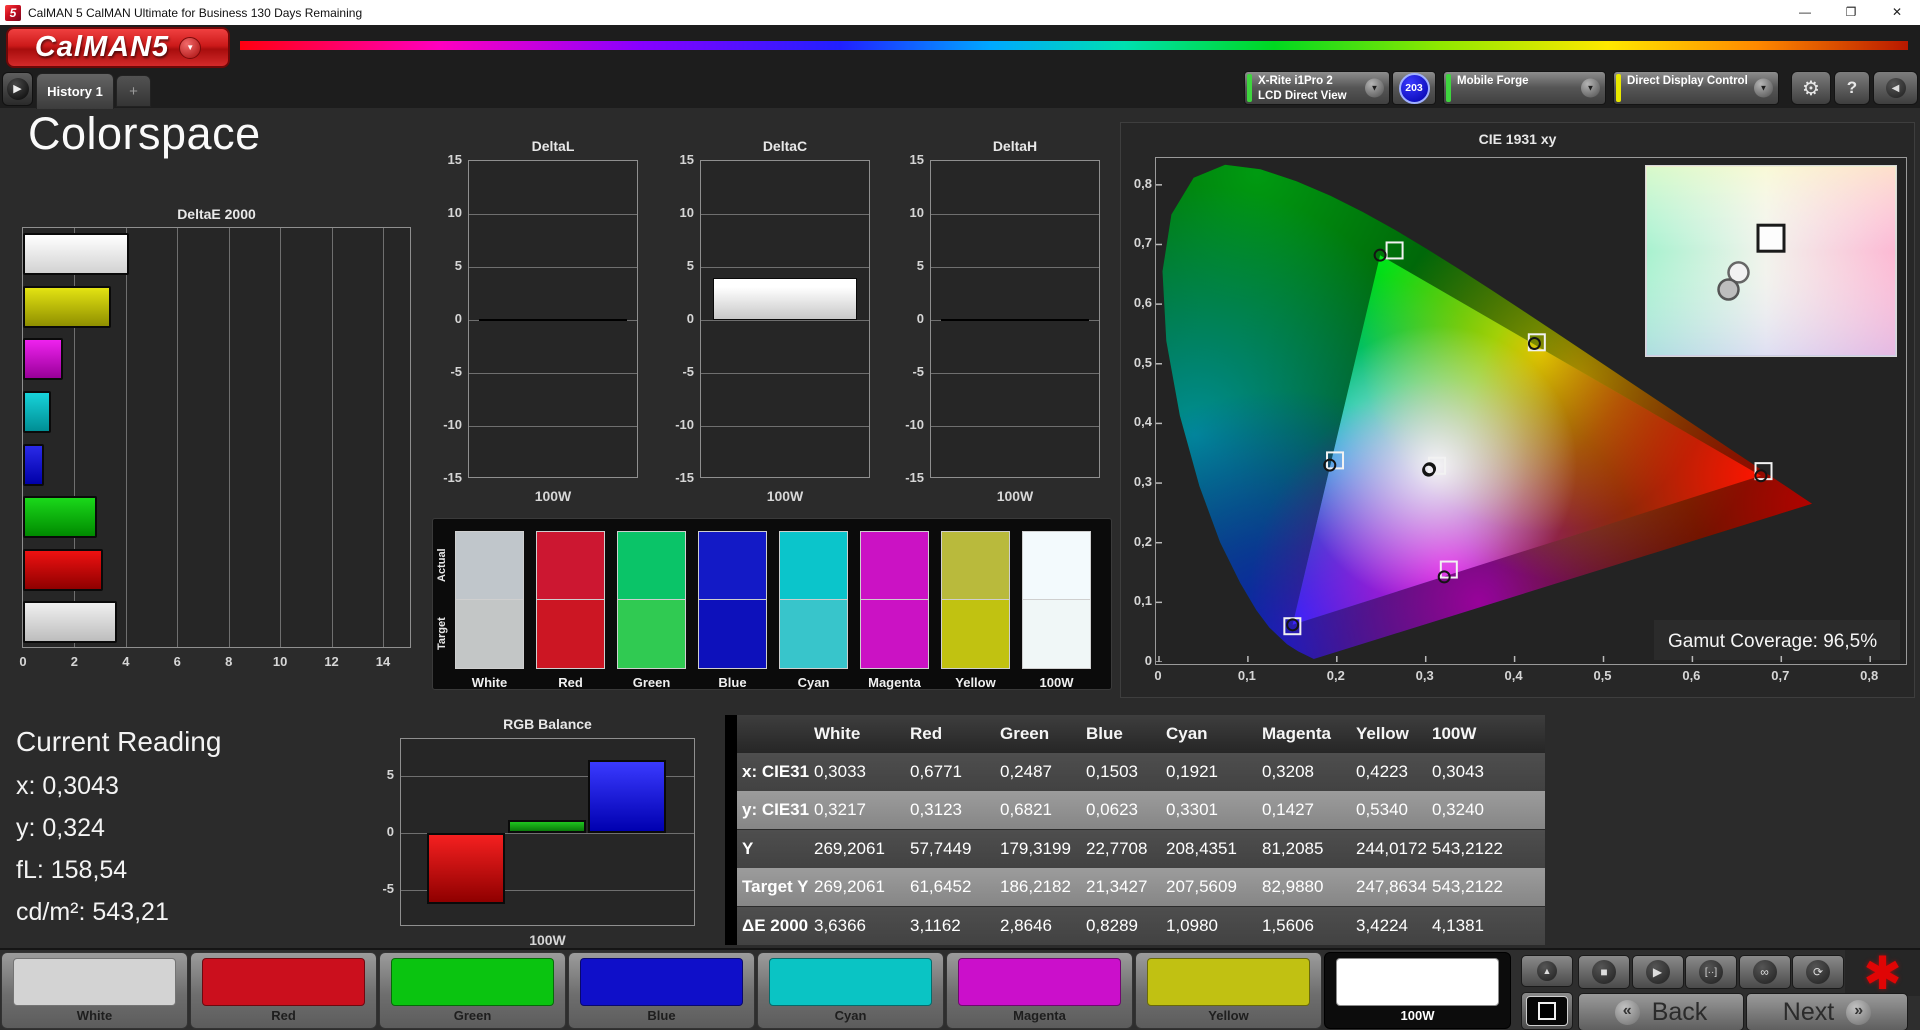 The height and width of the screenshot is (1030, 1920). What do you see at coordinates (229, 661) in the screenshot?
I see `x-tick: 8` at bounding box center [229, 661].